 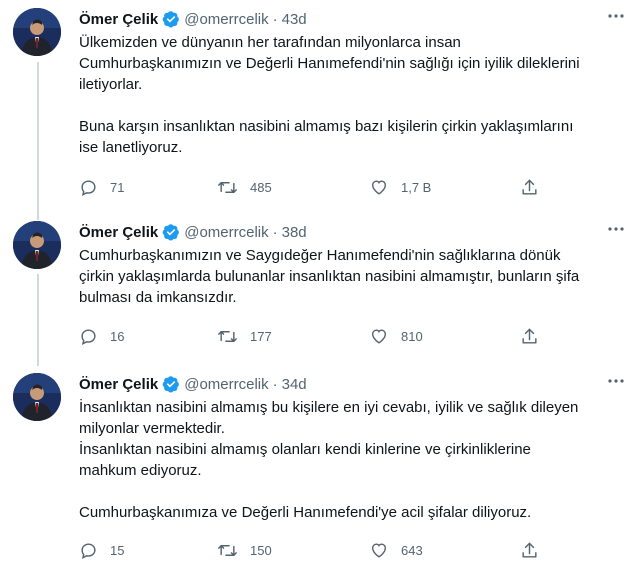 I want to click on retweet-button: 150, so click(x=244, y=550).